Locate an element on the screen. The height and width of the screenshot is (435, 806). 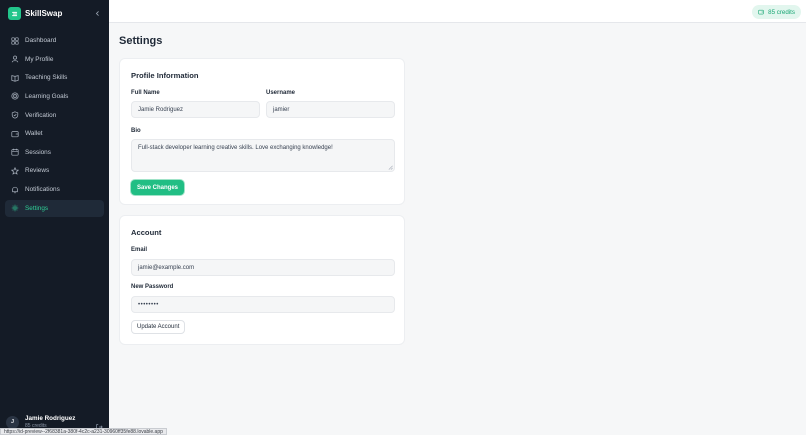
sidebar-item-verification: Verification is located at coordinates (54, 115).